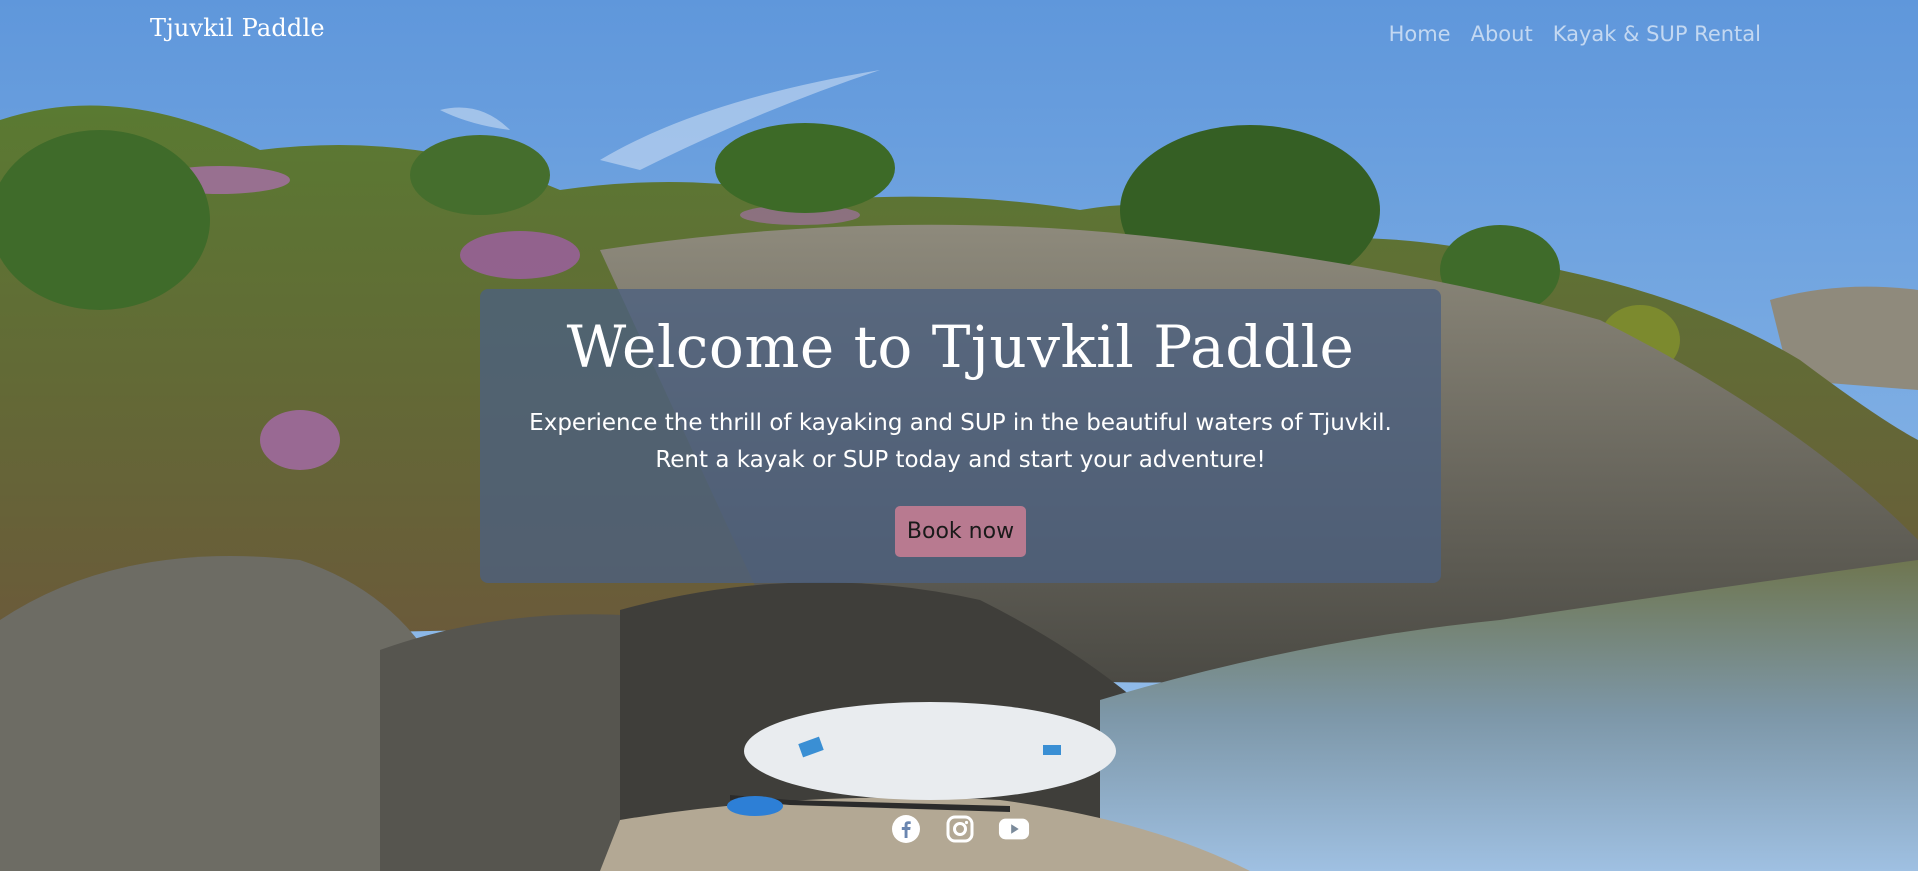 This screenshot has height=871, width=1918. What do you see at coordinates (1502, 34) in the screenshot?
I see `nav-link-about: About` at bounding box center [1502, 34].